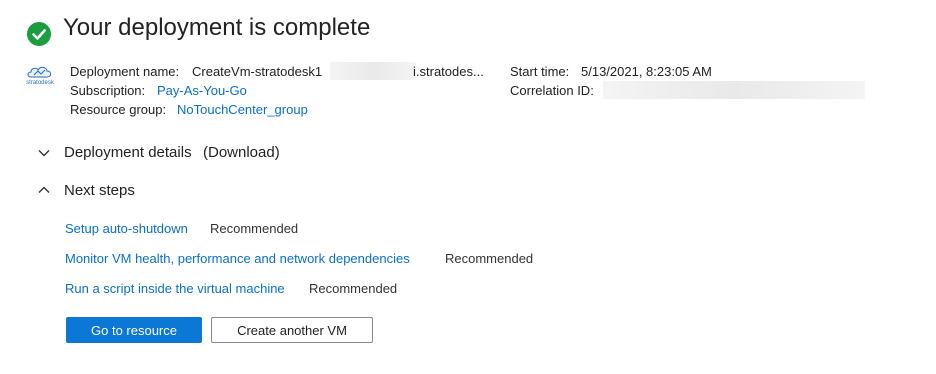 This screenshot has width=936, height=374. Describe the element at coordinates (118, 109) in the screenshot. I see `resource-group-label: Resource group:` at that location.